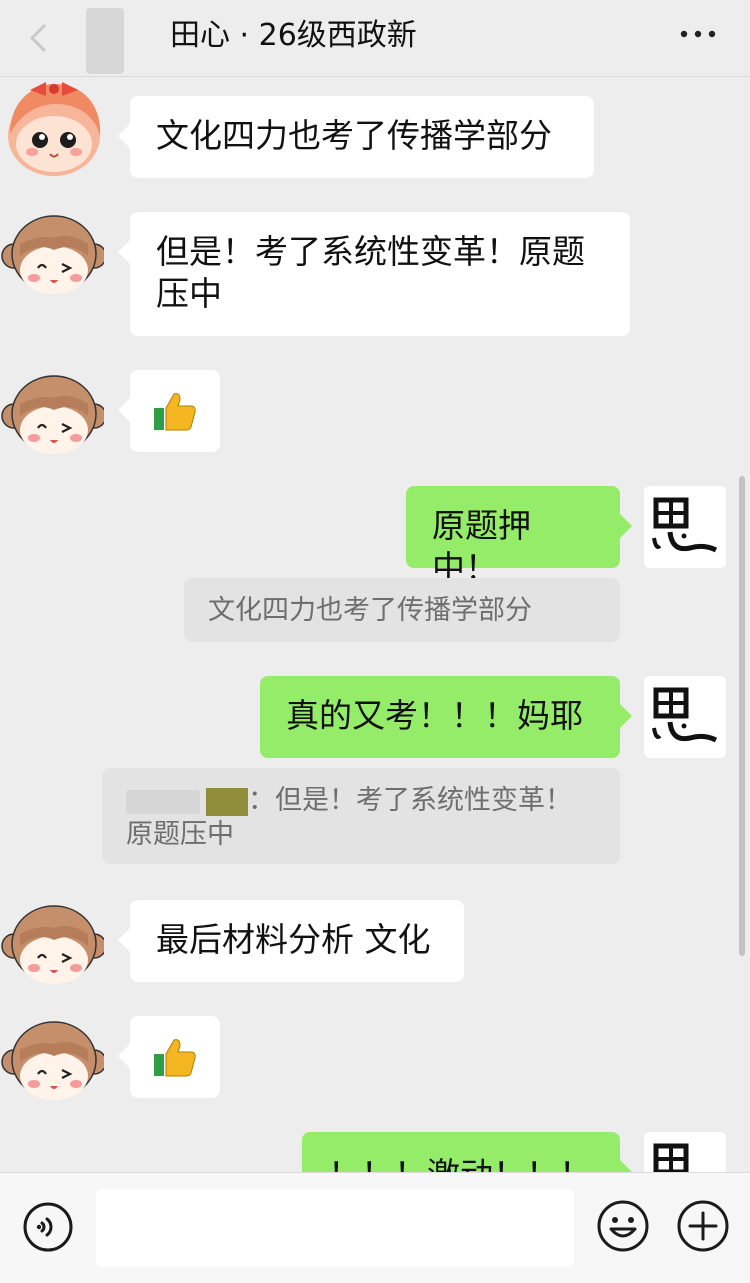  What do you see at coordinates (189, 293) in the screenshot?
I see `message-text-line: 压中` at bounding box center [189, 293].